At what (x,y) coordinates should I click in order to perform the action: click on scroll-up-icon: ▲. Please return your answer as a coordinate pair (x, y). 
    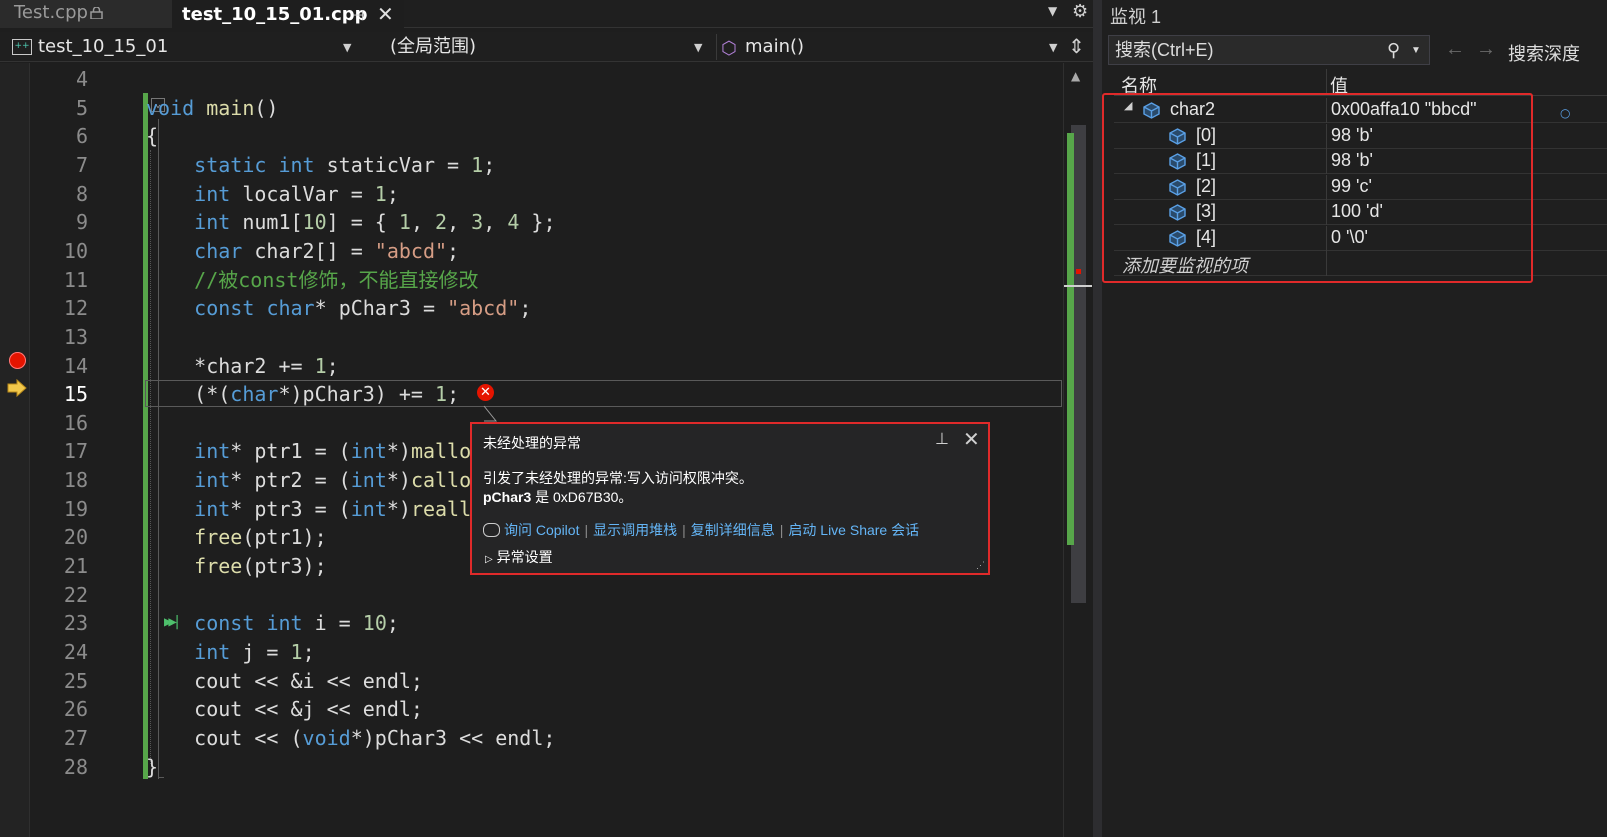
    Looking at the image, I should click on (1075, 76).